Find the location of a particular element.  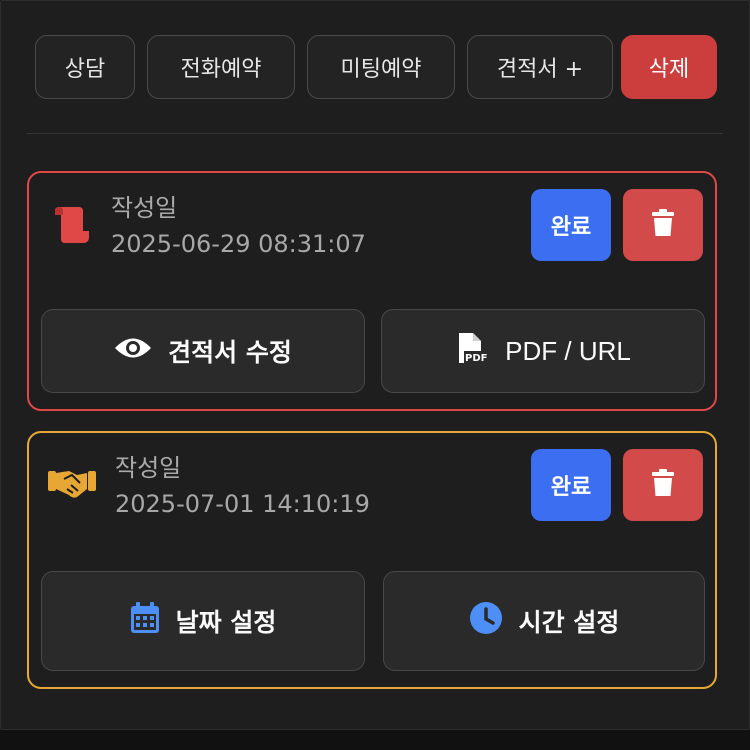

meeting-reservation-button: 미팅예약 is located at coordinates (381, 67).